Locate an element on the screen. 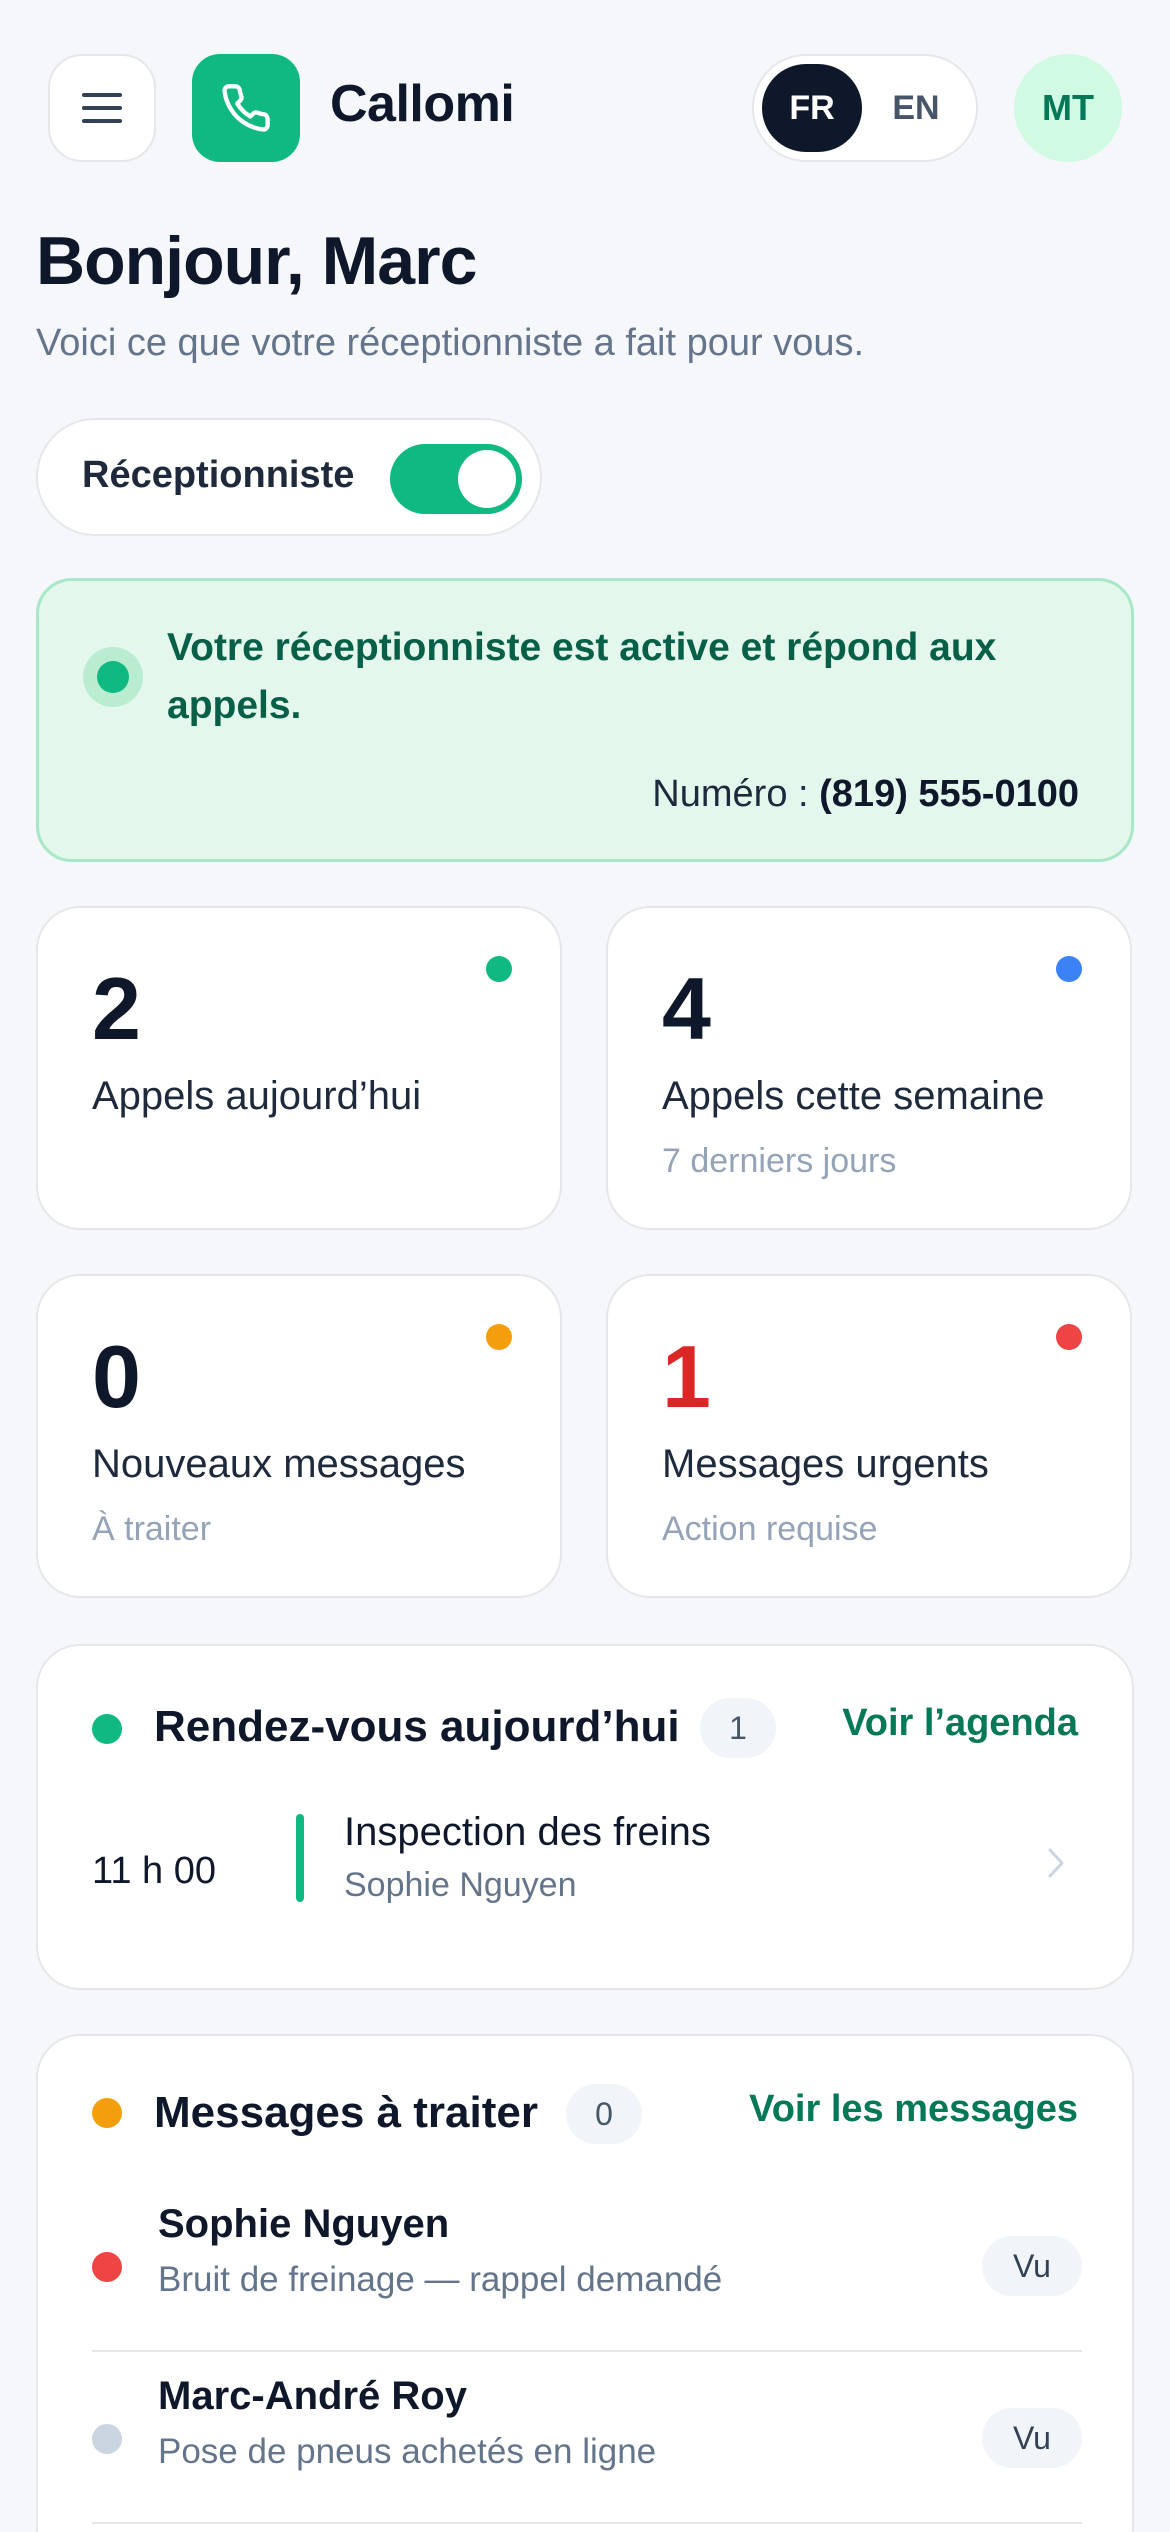 The width and height of the screenshot is (1170, 2532). phone-number-label: Numéro : is located at coordinates (730, 794).